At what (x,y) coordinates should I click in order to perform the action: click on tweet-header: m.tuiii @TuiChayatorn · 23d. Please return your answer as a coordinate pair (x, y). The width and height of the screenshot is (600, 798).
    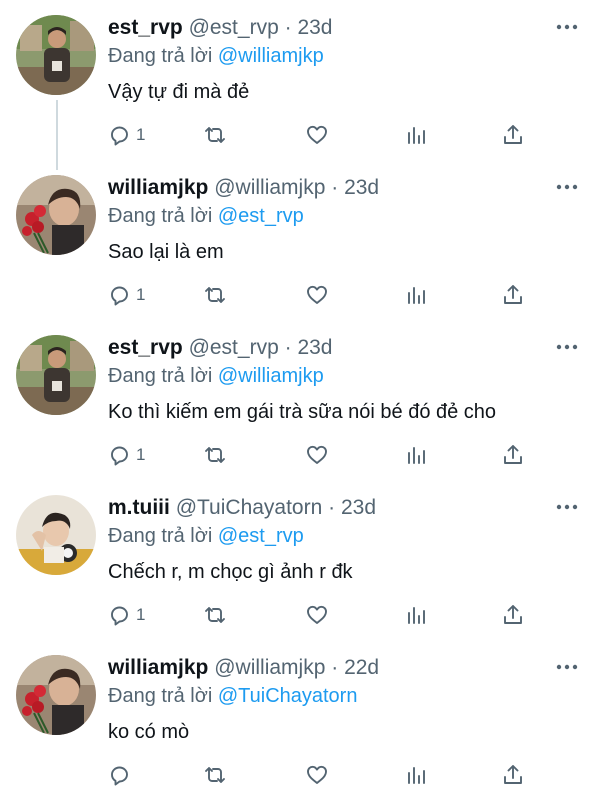
    Looking at the image, I should click on (242, 508).